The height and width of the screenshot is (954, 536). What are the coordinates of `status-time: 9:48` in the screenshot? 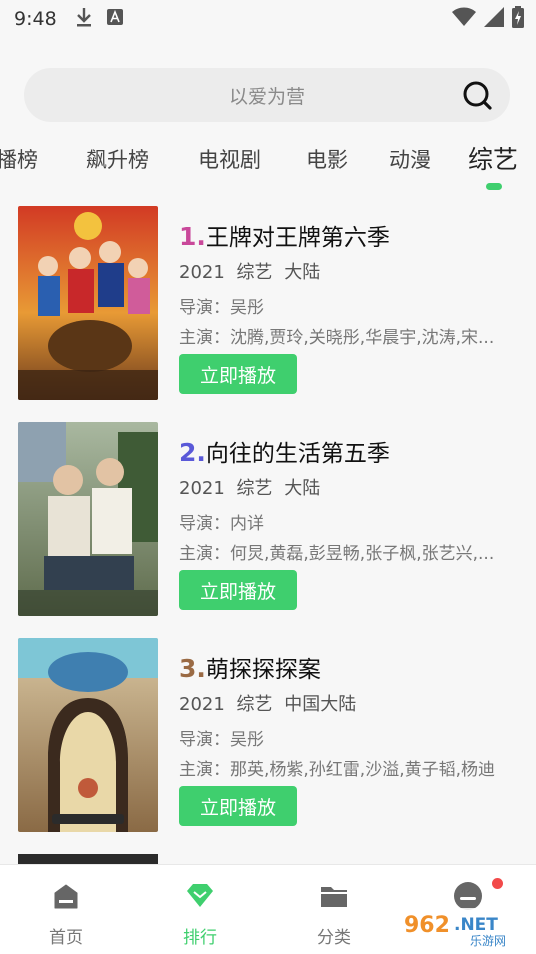 It's located at (35, 19).